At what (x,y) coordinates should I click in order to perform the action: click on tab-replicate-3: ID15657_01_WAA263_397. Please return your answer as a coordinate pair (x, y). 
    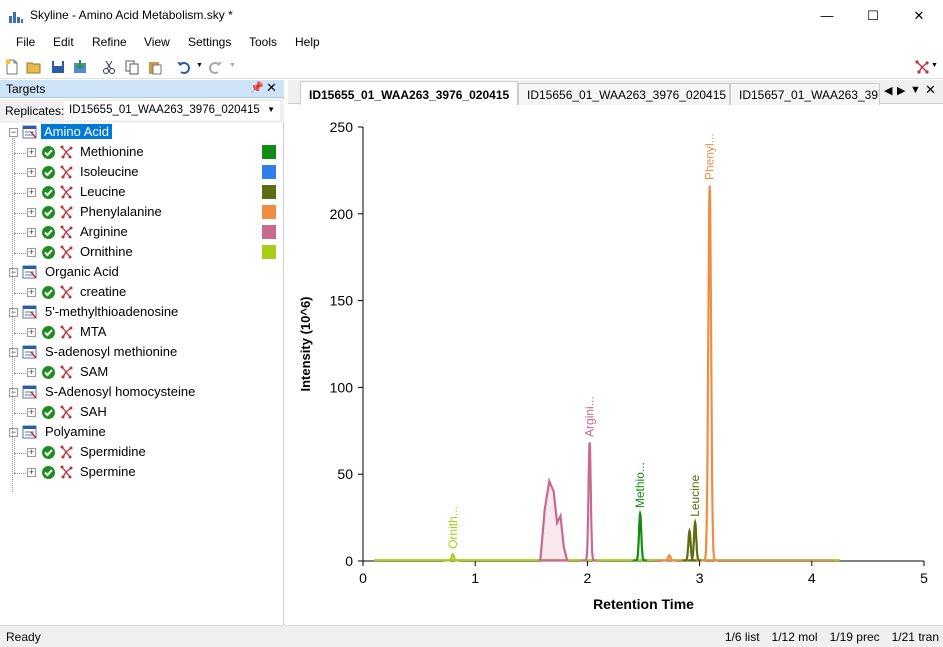
    Looking at the image, I should click on (805, 94).